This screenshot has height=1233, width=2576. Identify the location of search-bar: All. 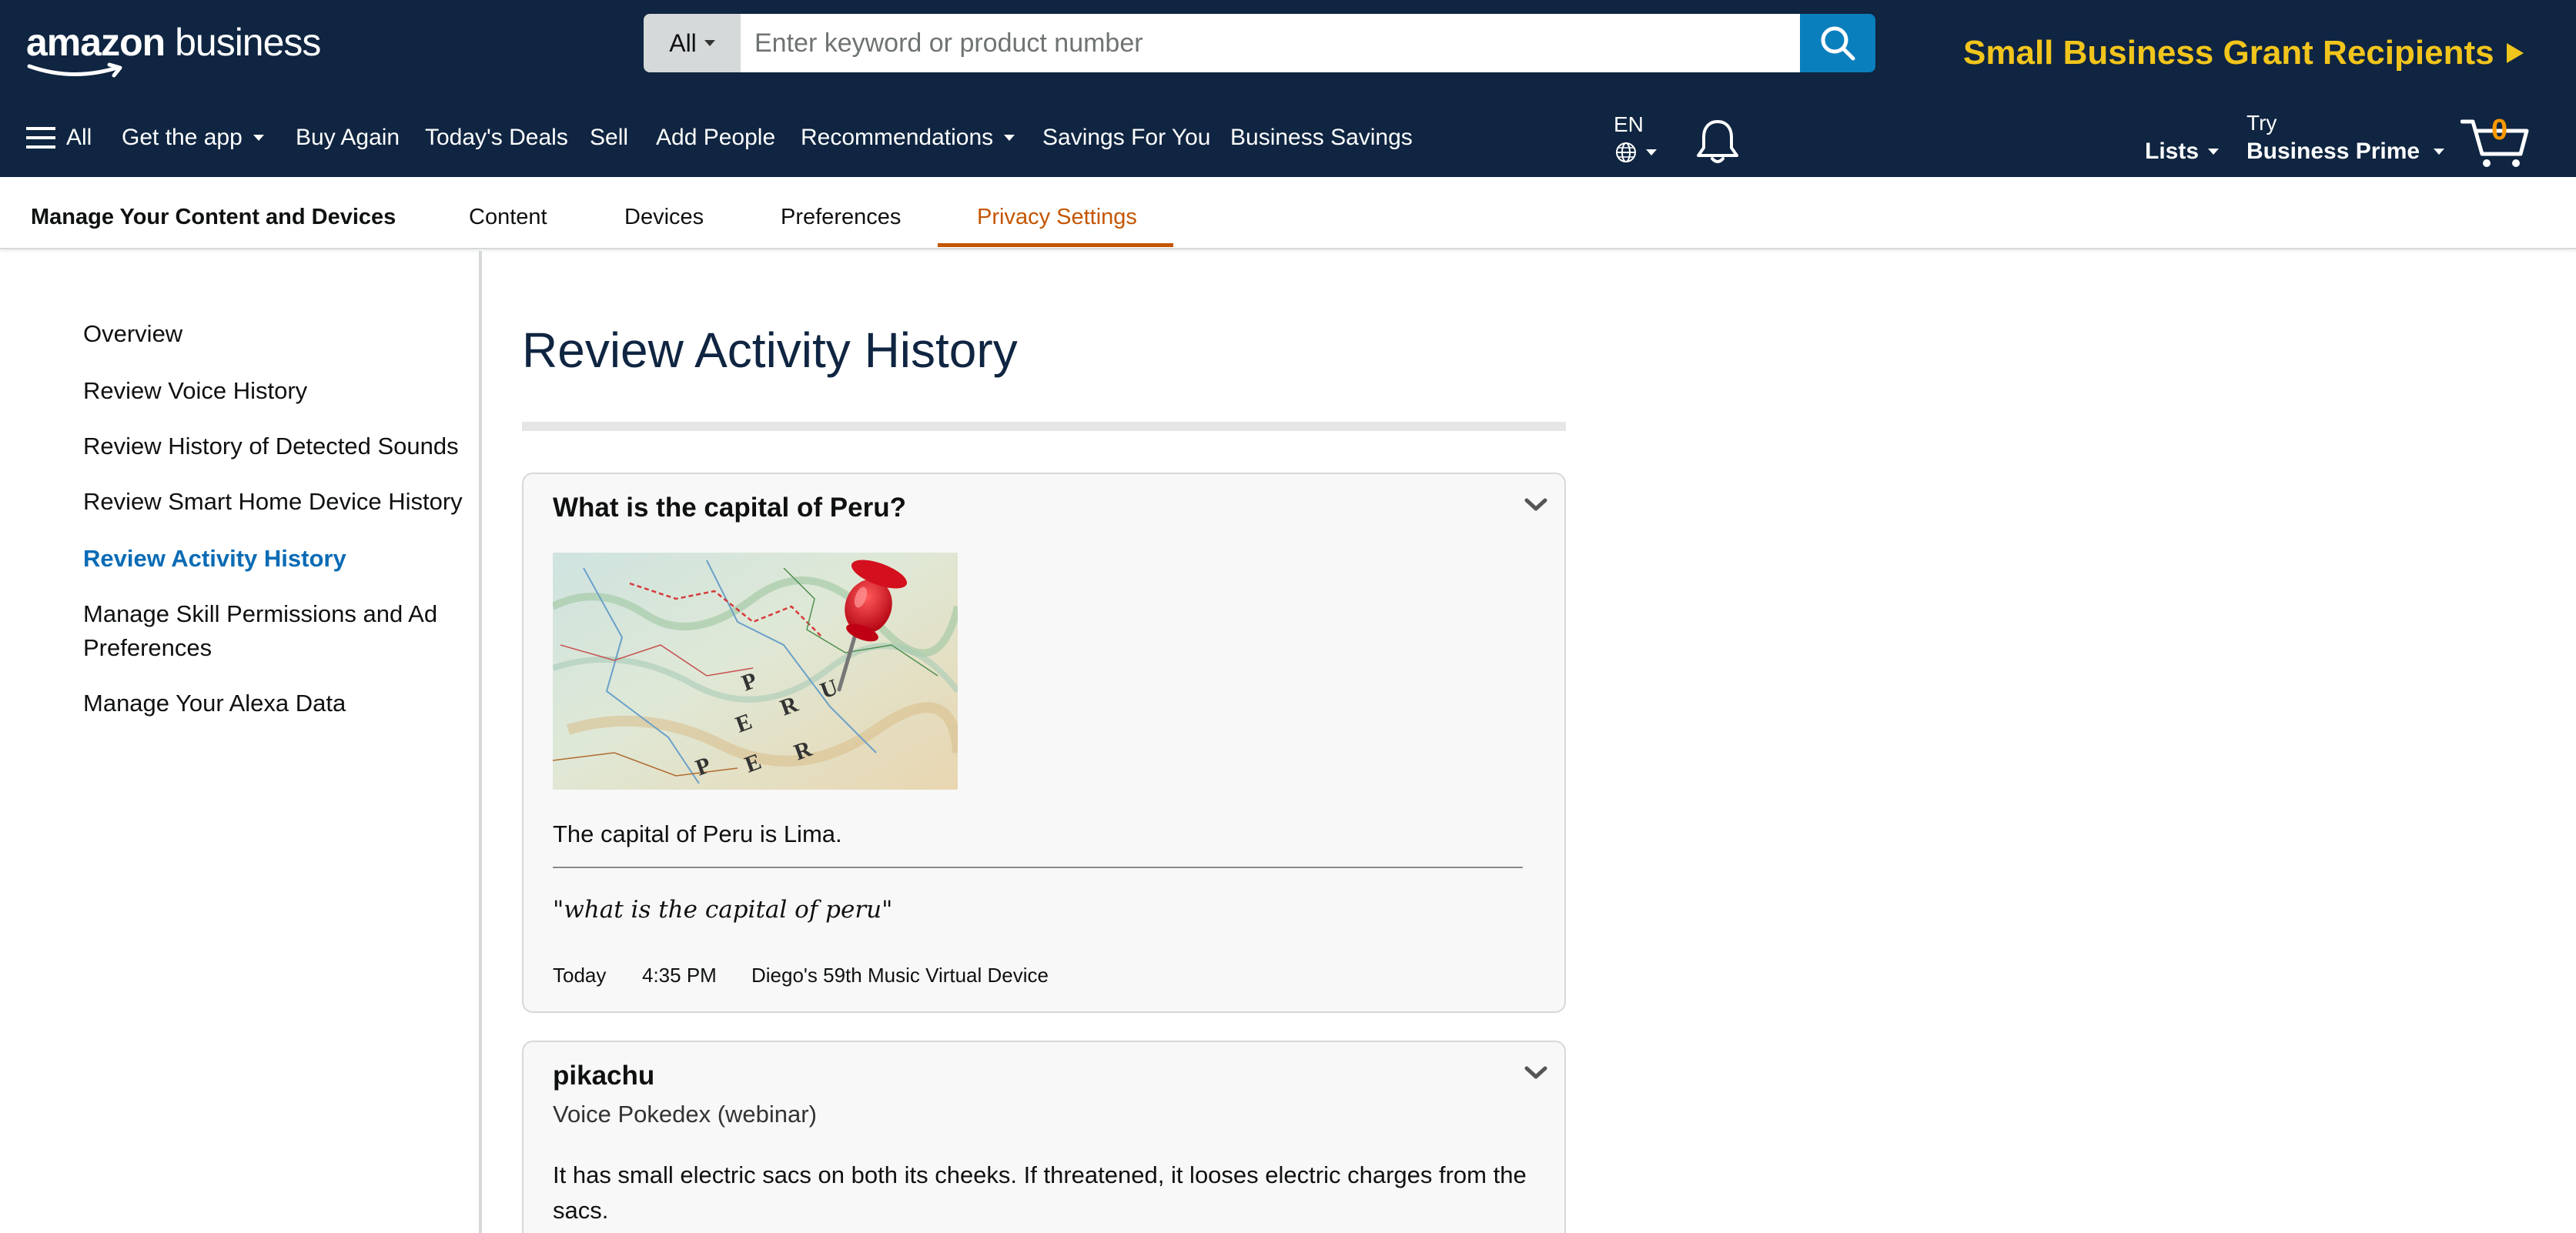
(1260, 43).